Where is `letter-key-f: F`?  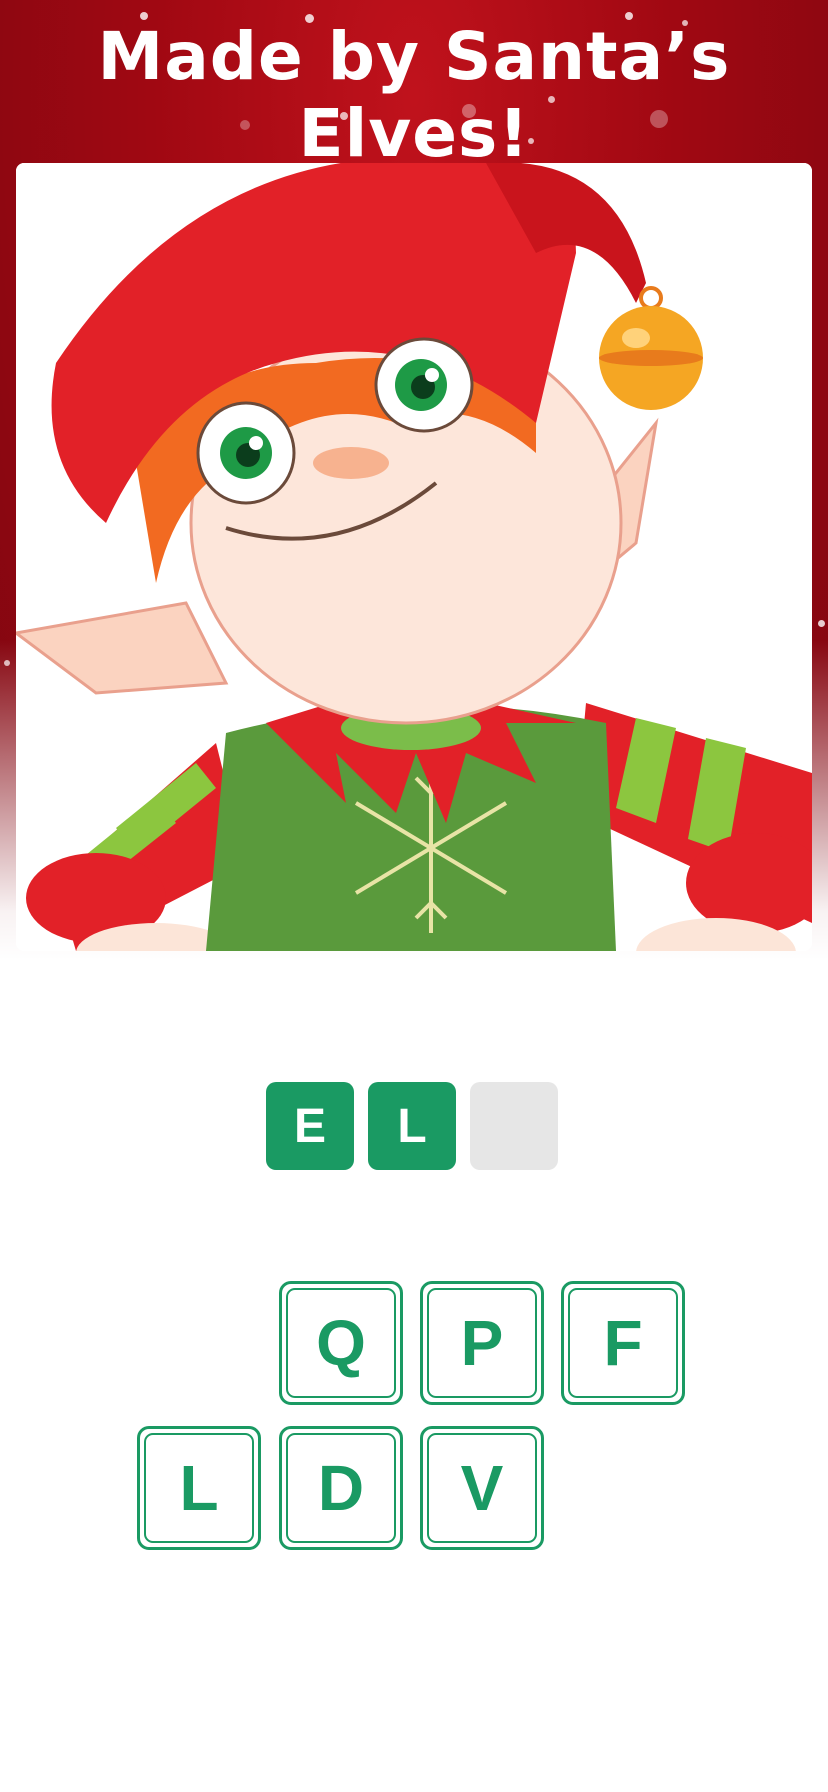
letter-key-f: F is located at coordinates (623, 1343).